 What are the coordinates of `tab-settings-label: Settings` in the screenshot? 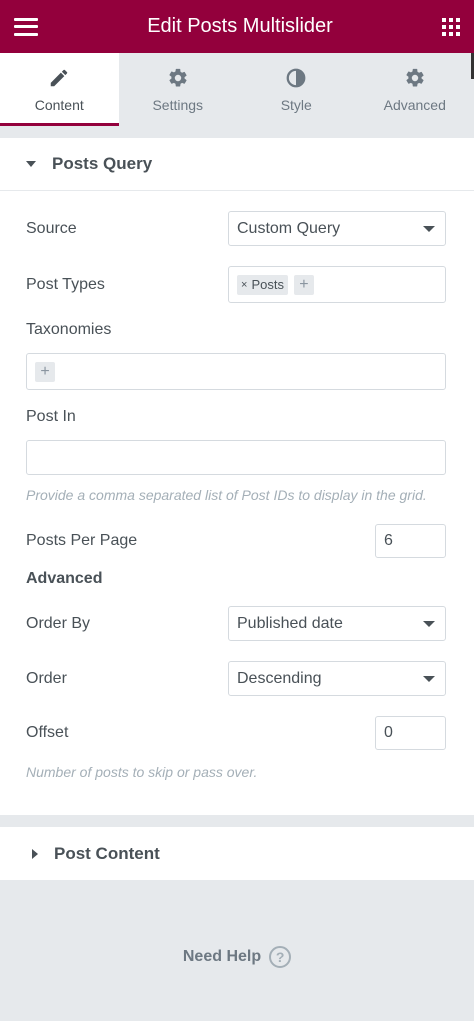 It's located at (178, 104).